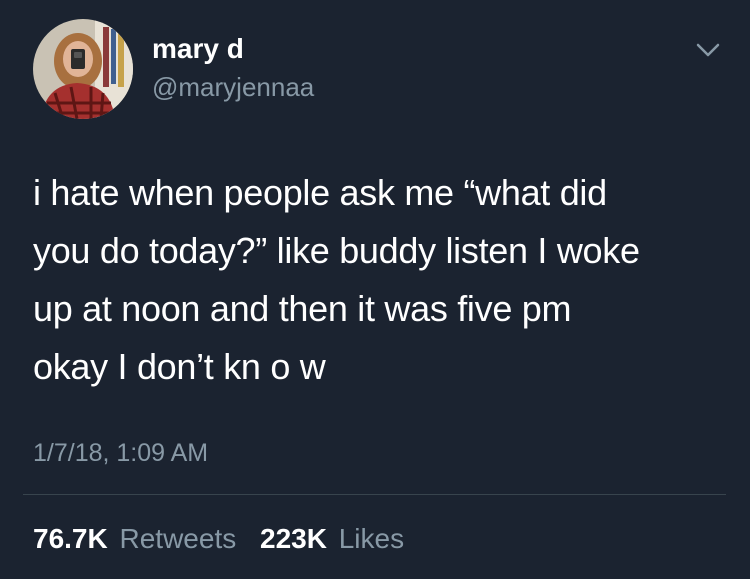  What do you see at coordinates (233, 87) in the screenshot?
I see `user-handle: @maryjennaa` at bounding box center [233, 87].